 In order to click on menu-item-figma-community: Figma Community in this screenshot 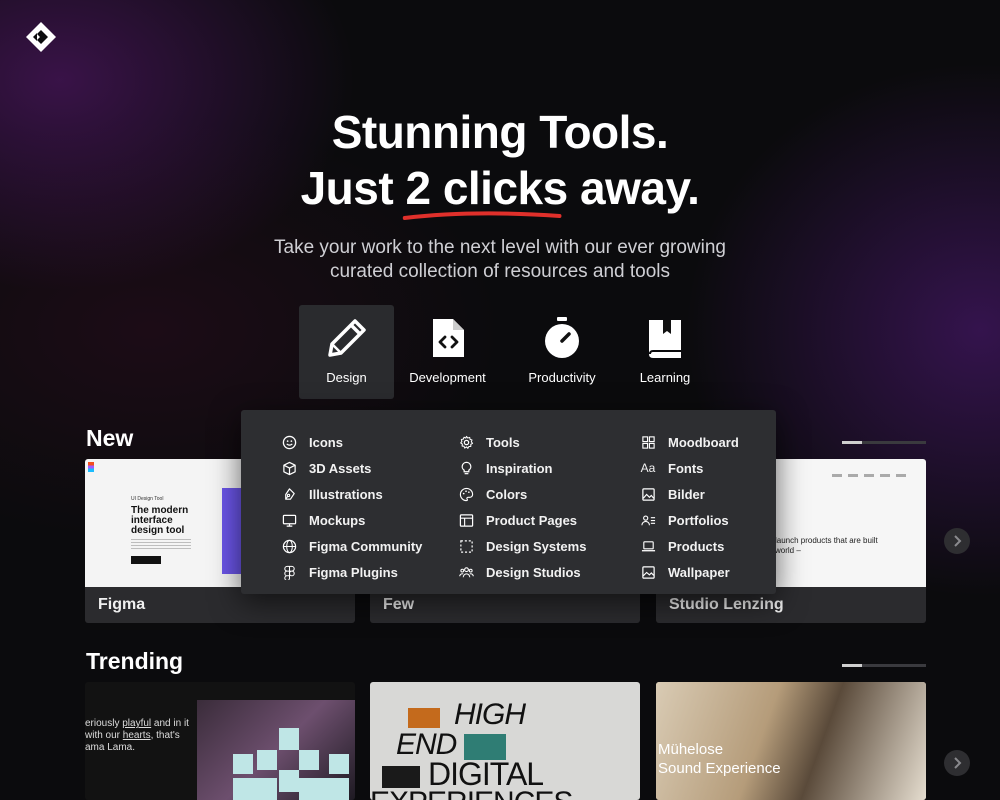, I will do `click(351, 546)`.